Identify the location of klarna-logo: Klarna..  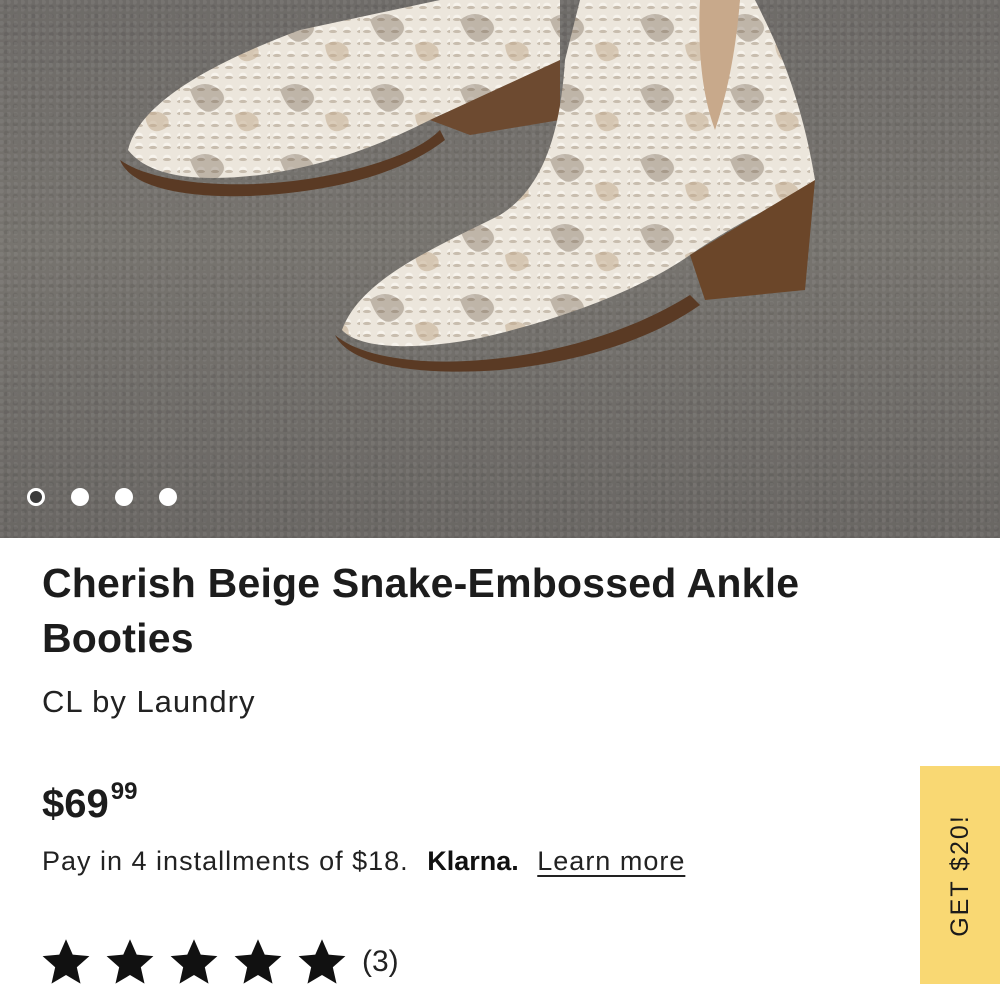
(473, 861).